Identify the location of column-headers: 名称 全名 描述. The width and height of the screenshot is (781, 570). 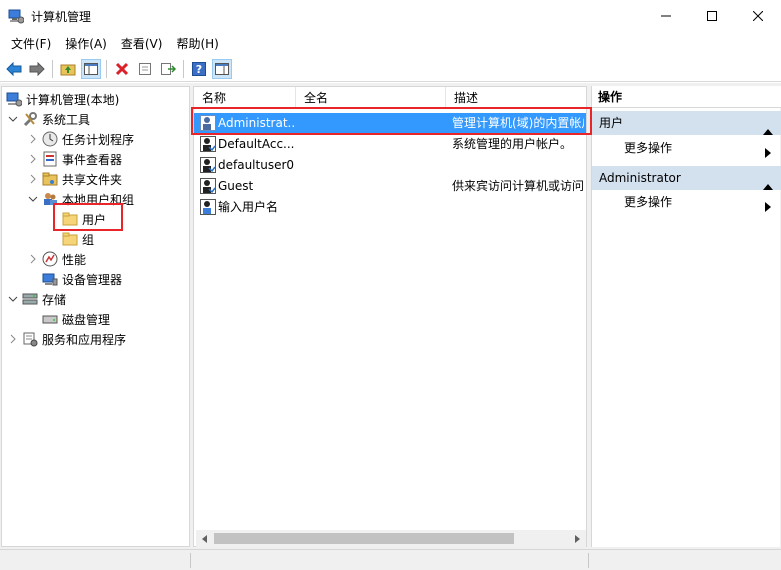
(390, 98).